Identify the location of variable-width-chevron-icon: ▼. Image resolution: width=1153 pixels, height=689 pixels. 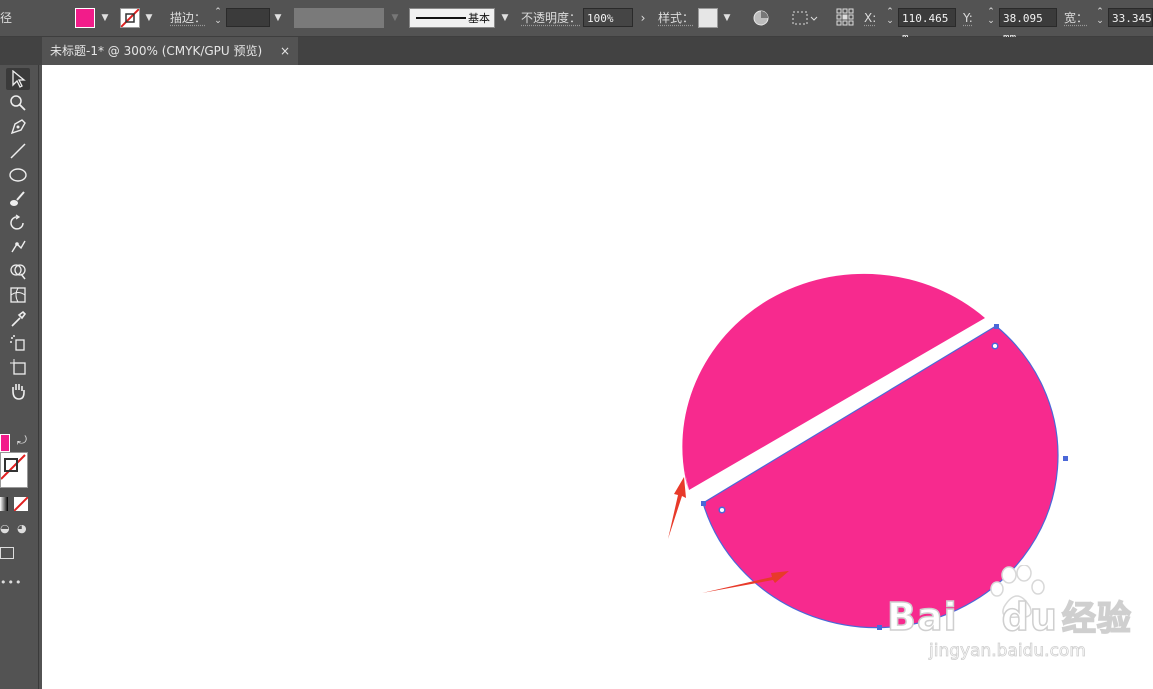
(395, 18).